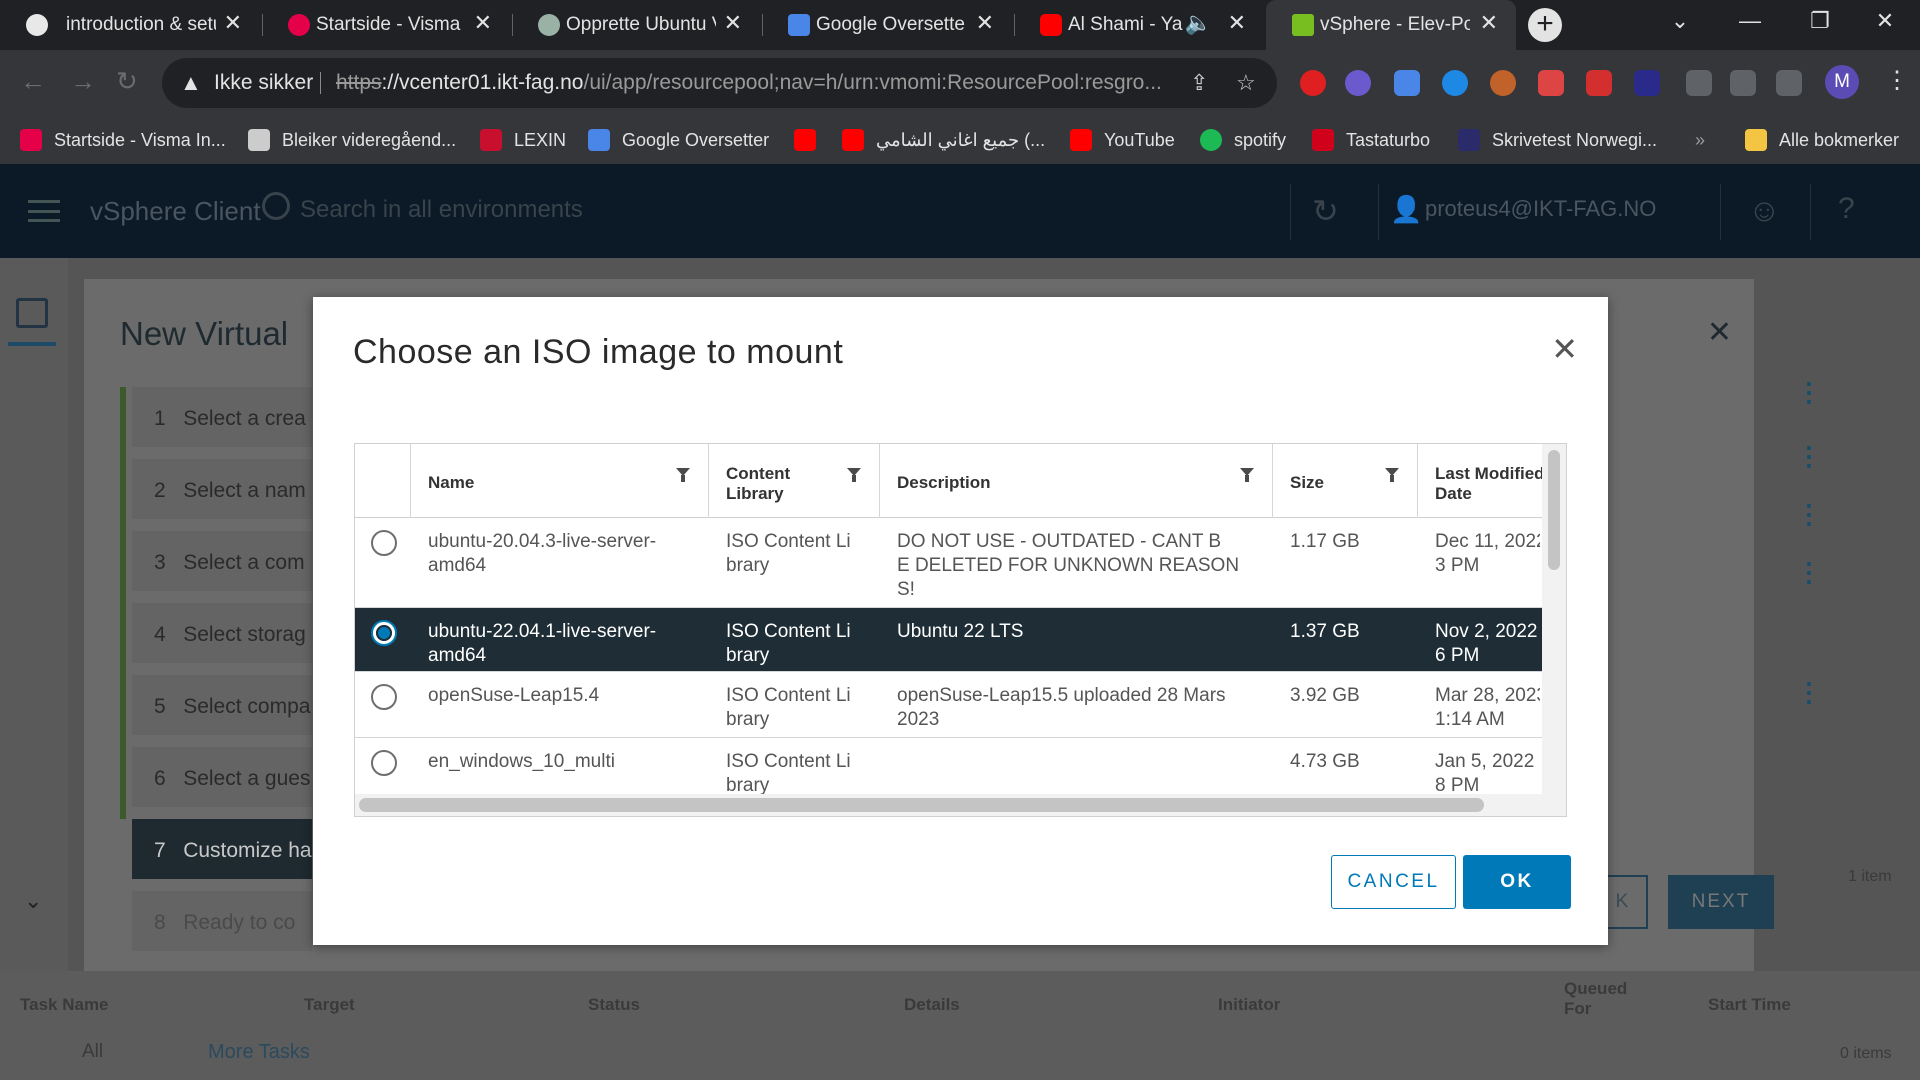  I want to click on hamburger-menu-icon, so click(44, 211).